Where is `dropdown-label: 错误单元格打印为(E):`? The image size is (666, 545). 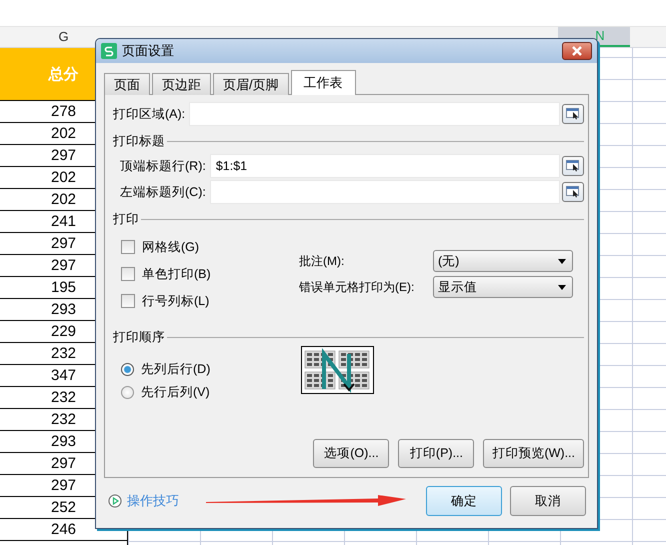
dropdown-label: 错误单元格打印为(E): is located at coordinates (357, 287).